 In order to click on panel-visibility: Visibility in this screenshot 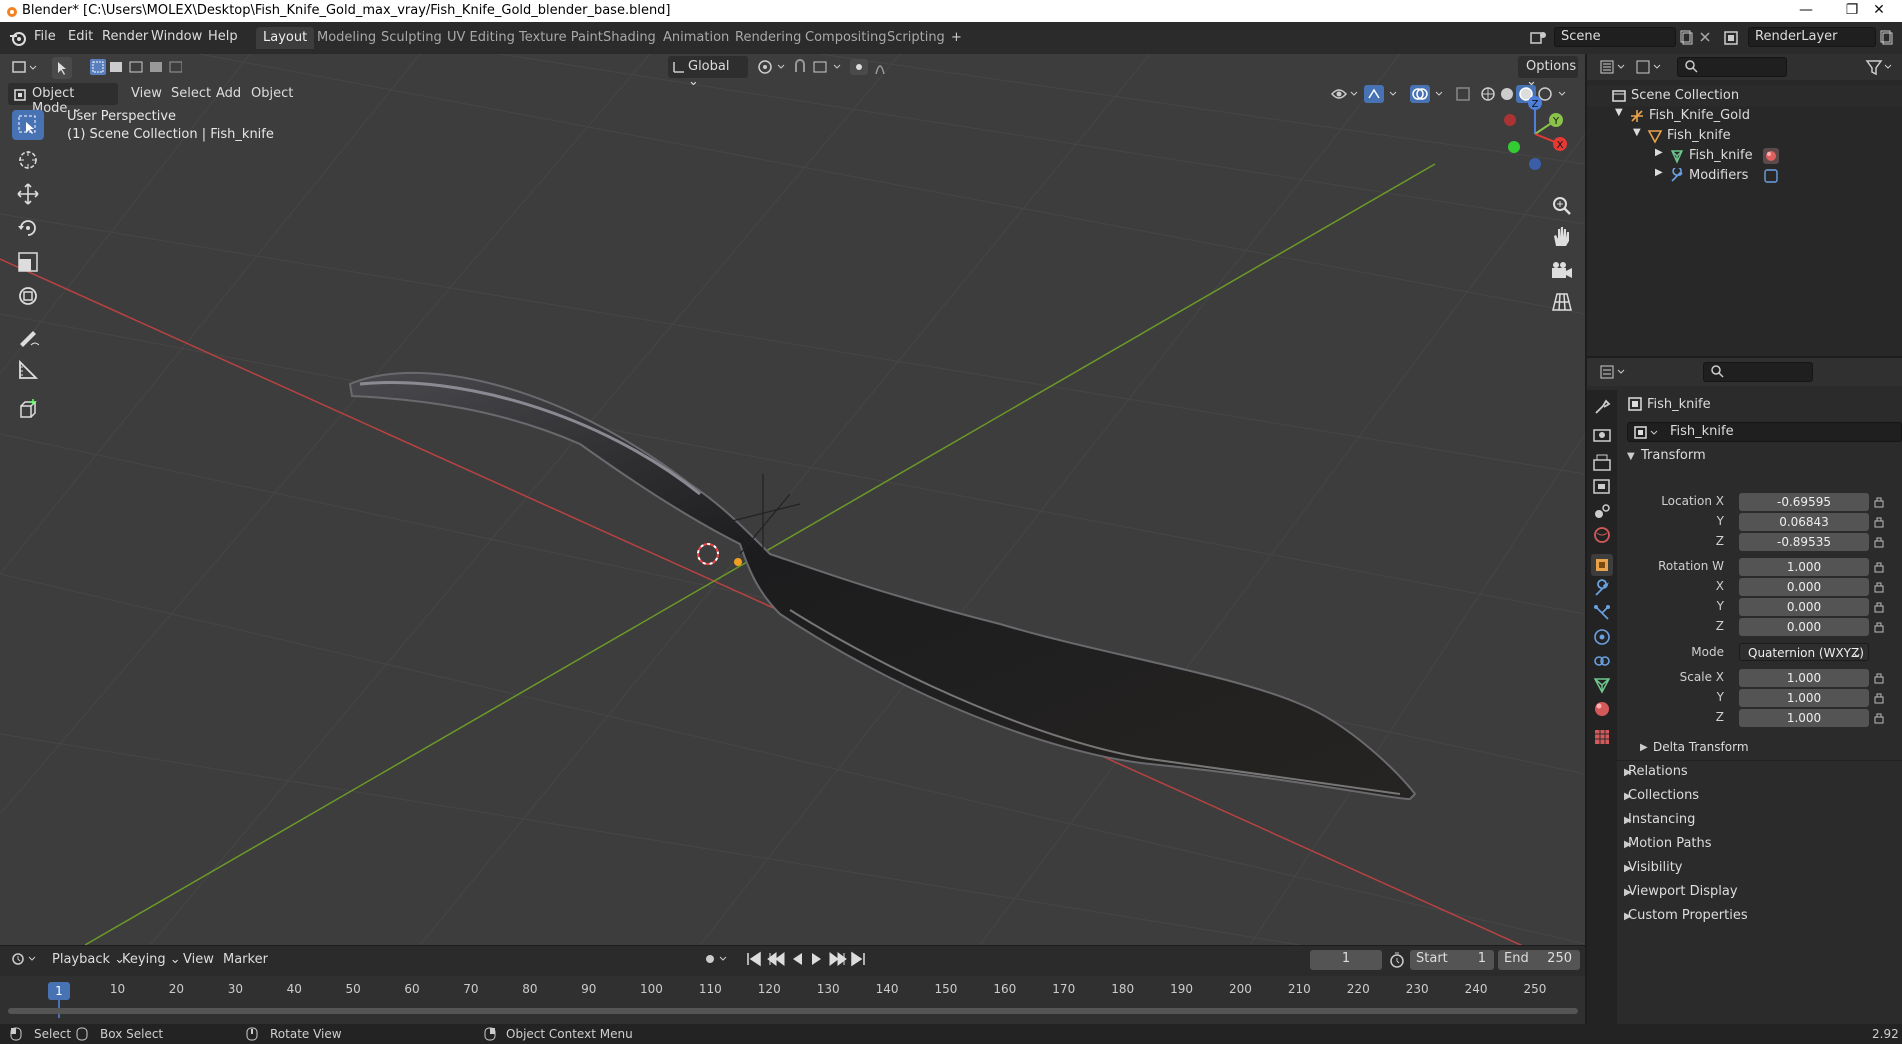, I will do `click(1655, 867)`.